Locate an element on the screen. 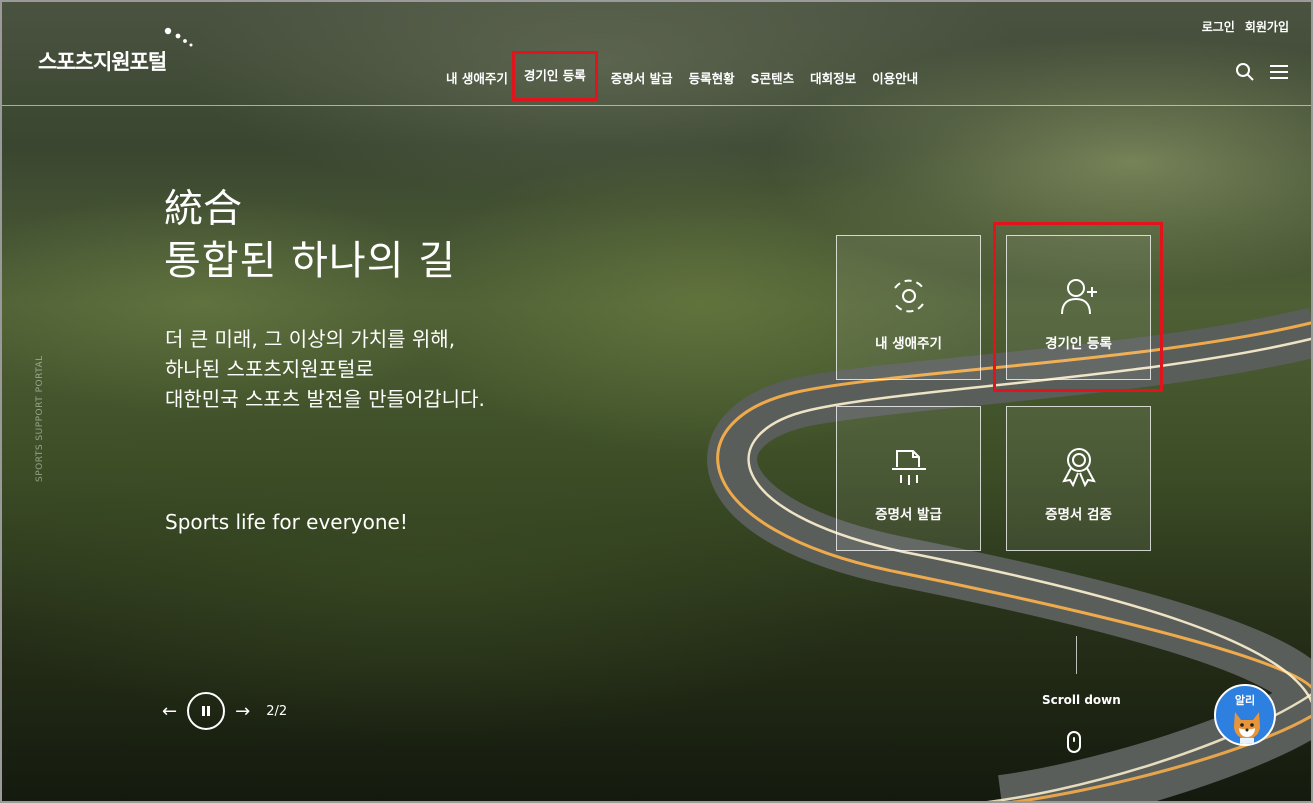  nav-certificate-issue: 증명서 발급 is located at coordinates (642, 83).